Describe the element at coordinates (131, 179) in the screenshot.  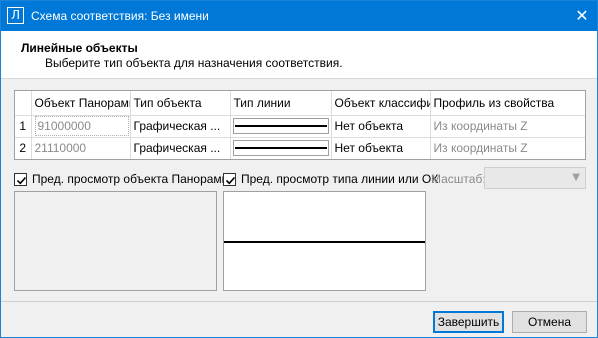
I see `preview-object-label: Пред. просмотр объекта Панорамы` at that location.